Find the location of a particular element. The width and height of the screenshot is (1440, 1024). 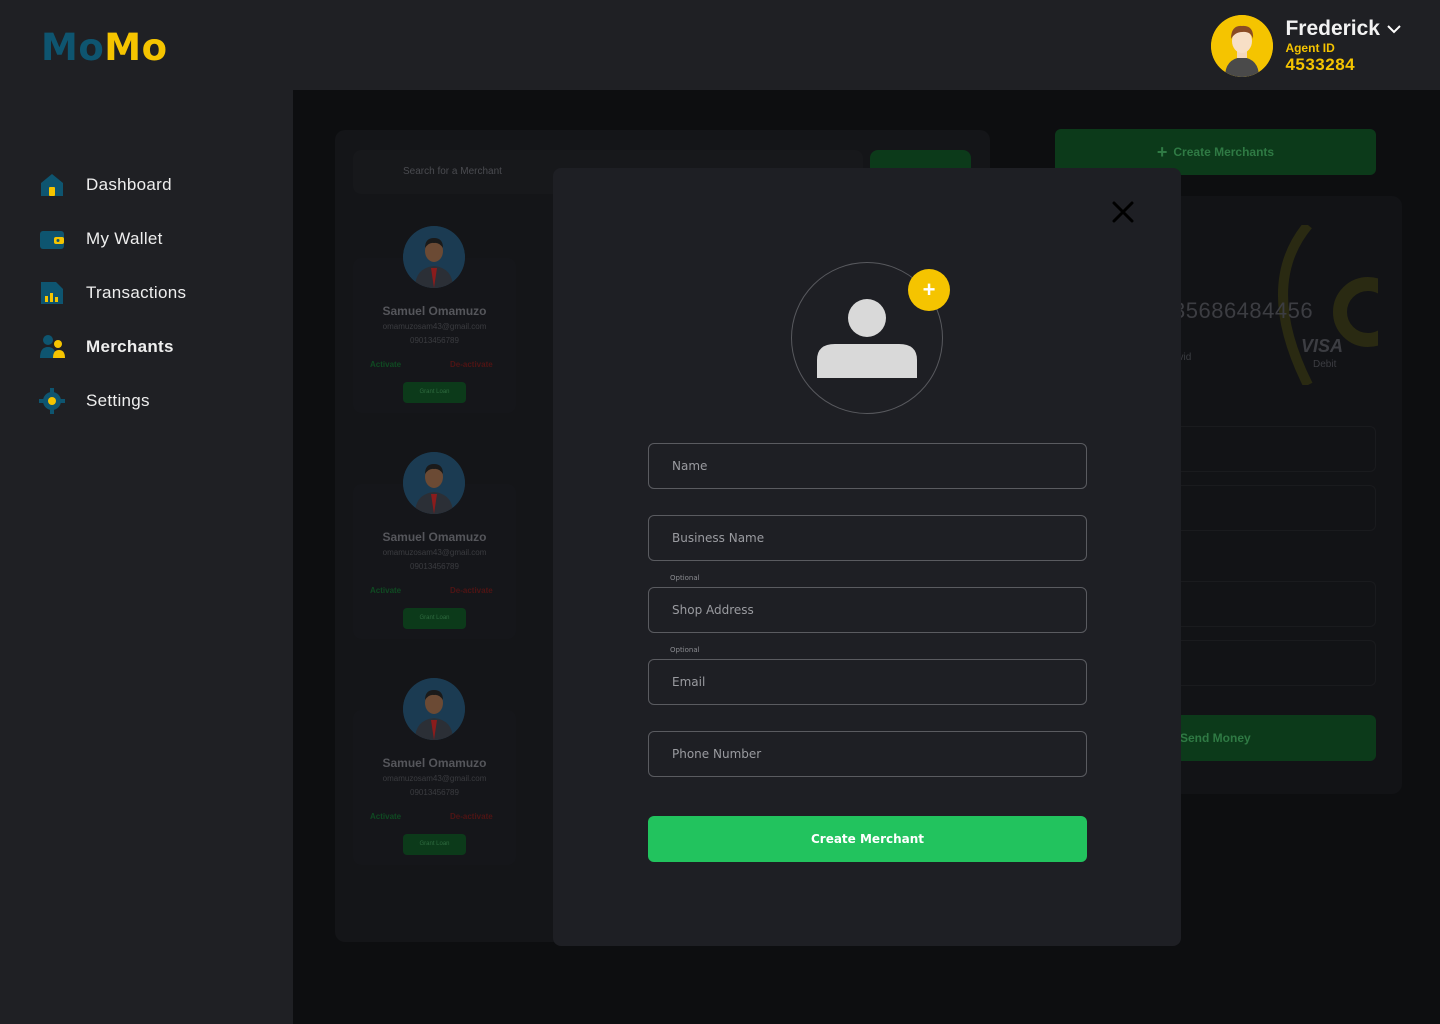

logo-text-mo-yellow: Mo is located at coordinates (136, 47).